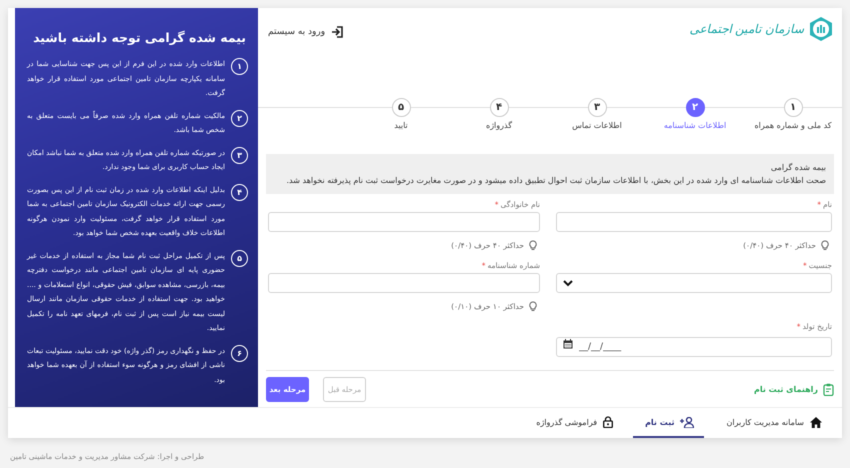  I want to click on step-number: ۳, so click(597, 107).